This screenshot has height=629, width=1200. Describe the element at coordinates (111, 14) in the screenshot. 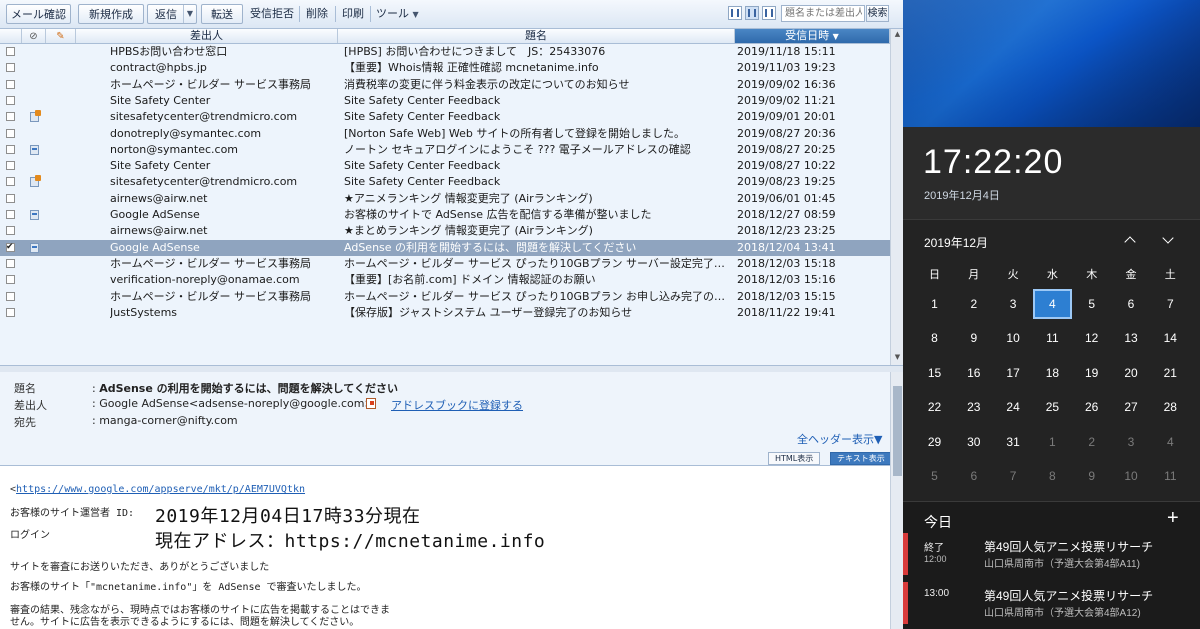

I see `new-mail-button: 新規作成` at that location.